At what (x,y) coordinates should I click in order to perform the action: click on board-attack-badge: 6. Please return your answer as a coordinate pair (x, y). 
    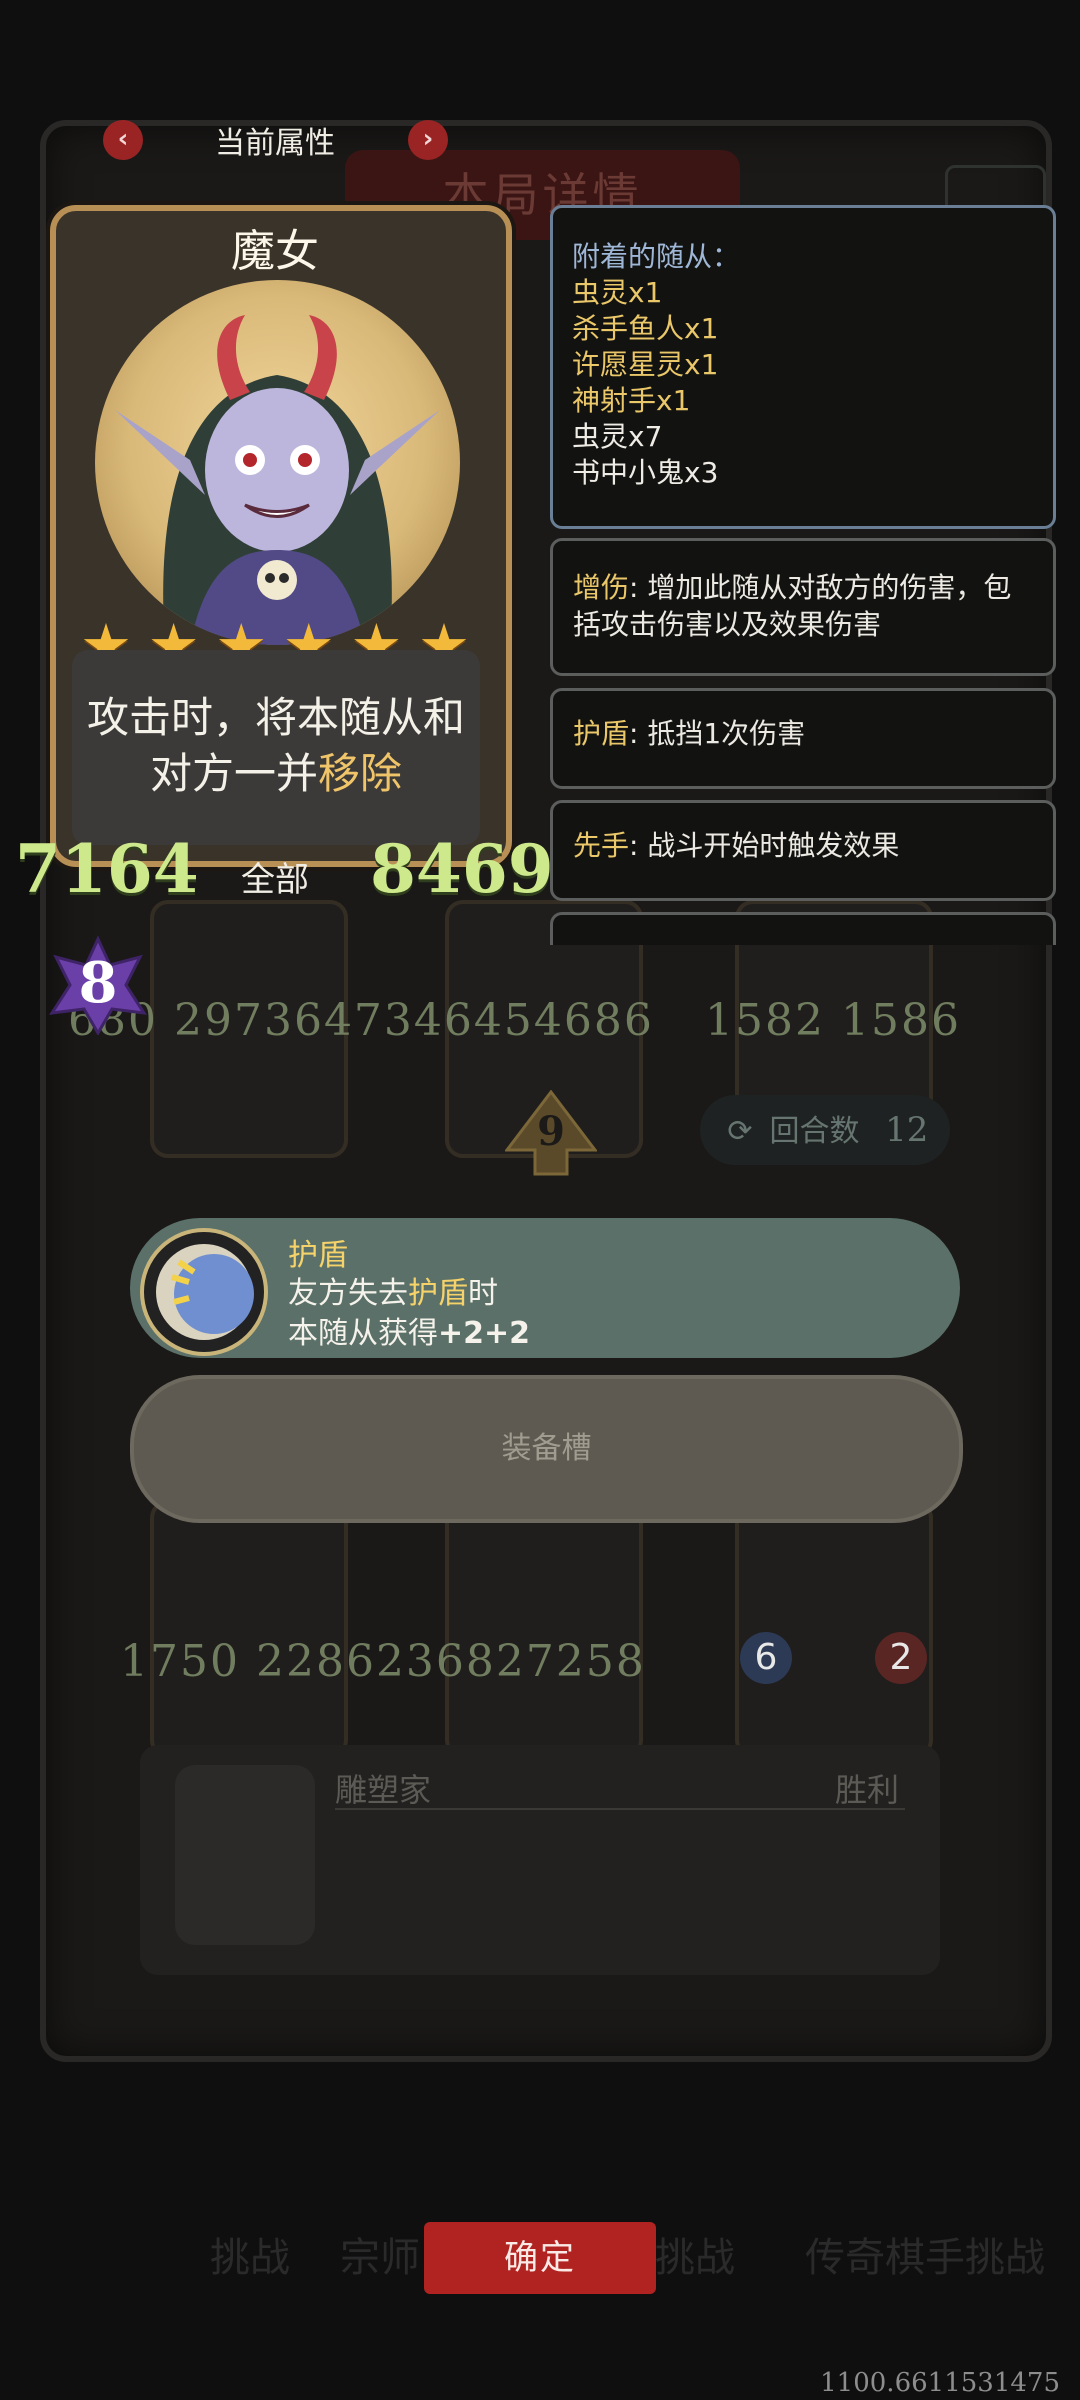
    Looking at the image, I should click on (766, 1658).